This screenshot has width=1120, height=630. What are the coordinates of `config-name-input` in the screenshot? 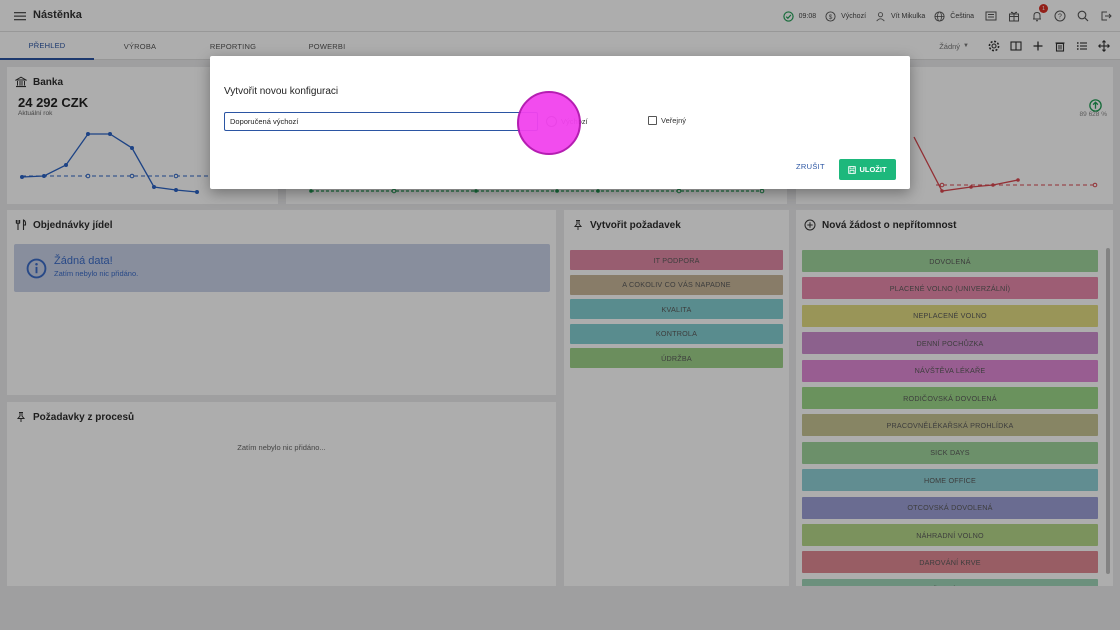 It's located at (381, 121).